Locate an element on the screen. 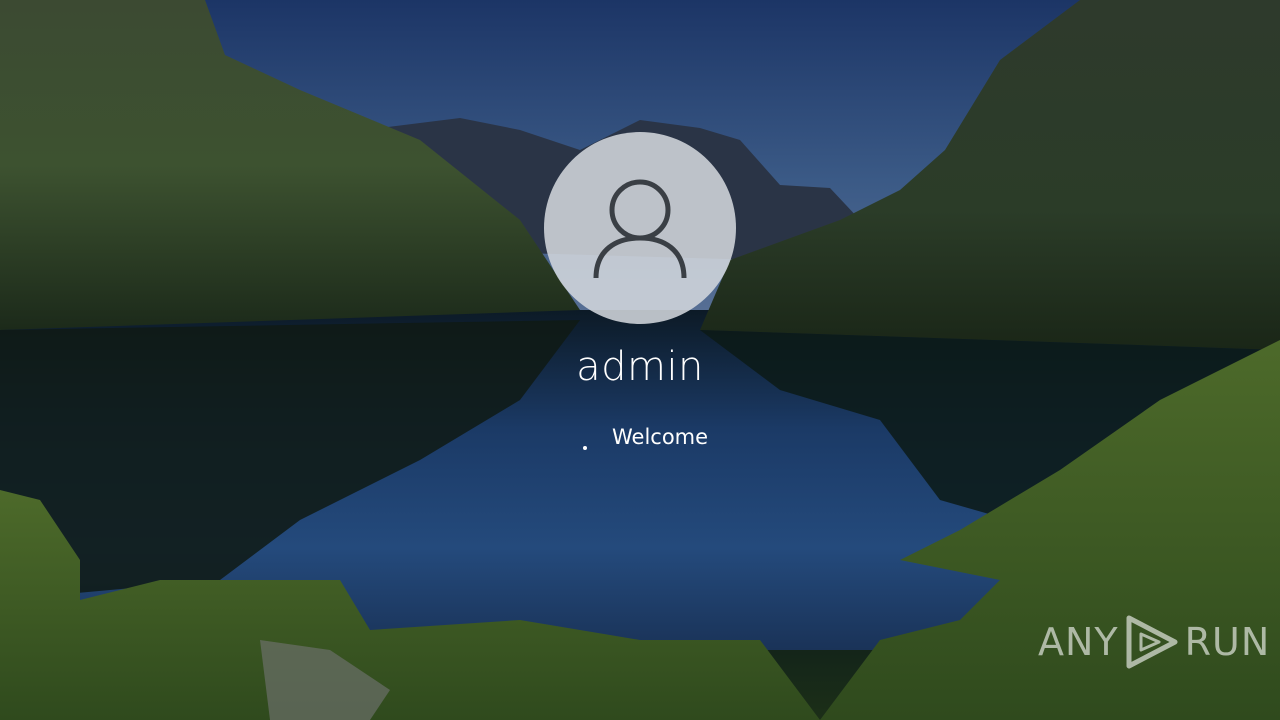 This screenshot has height=720, width=1280. play-icon is located at coordinates (1152, 642).